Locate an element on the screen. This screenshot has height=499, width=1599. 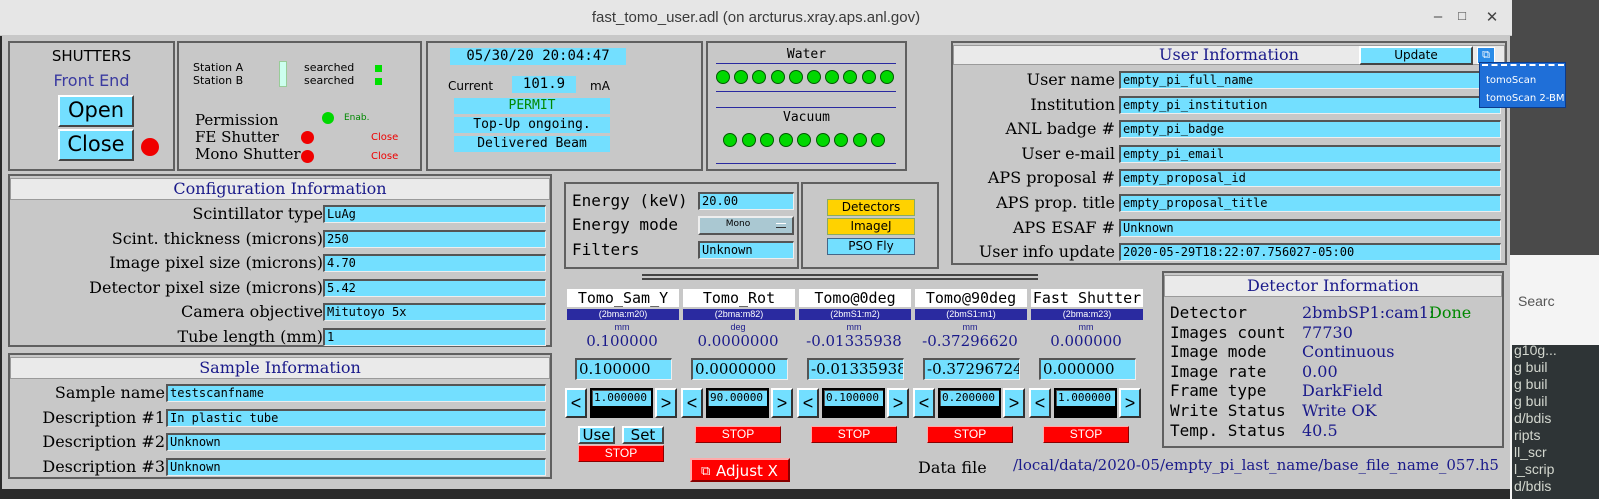
detector-row-value: 77730 is located at coordinates (1327, 332).